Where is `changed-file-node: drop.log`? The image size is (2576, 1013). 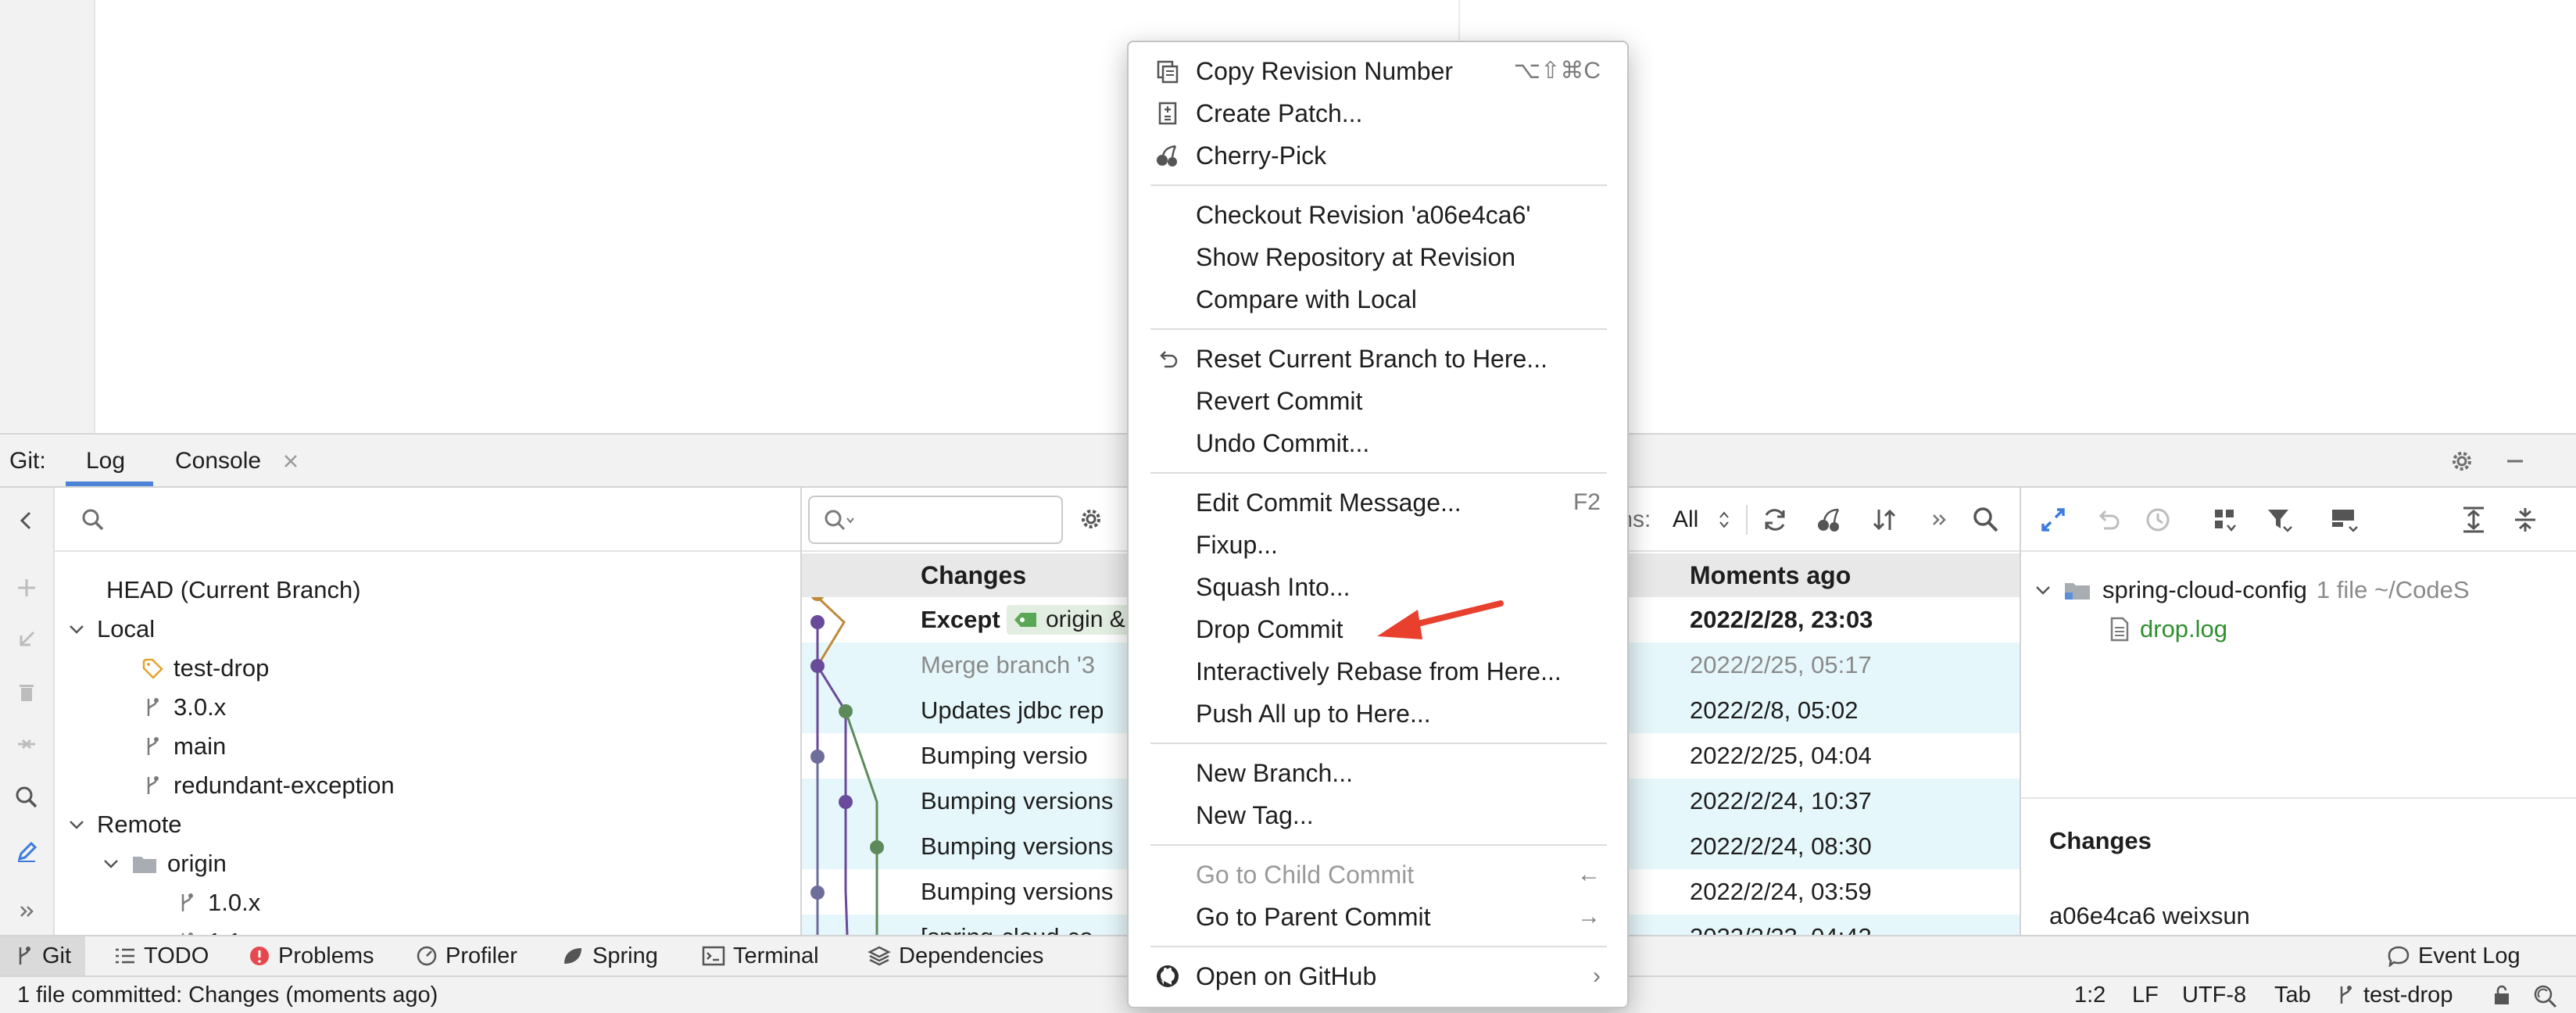
changed-file-node: drop.log is located at coordinates (2168, 629).